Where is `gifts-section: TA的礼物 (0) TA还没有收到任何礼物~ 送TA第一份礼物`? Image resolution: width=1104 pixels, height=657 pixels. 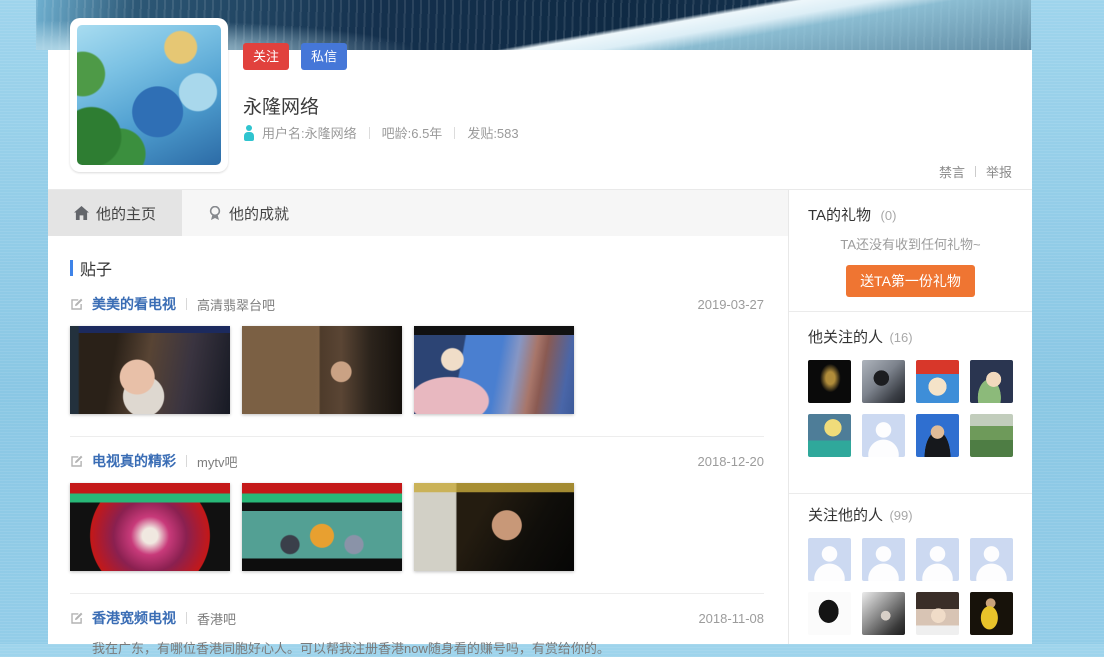 gifts-section: TA的礼物 (0) TA还没有收到任何礼物~ 送TA第一份礼物 is located at coordinates (910, 250).